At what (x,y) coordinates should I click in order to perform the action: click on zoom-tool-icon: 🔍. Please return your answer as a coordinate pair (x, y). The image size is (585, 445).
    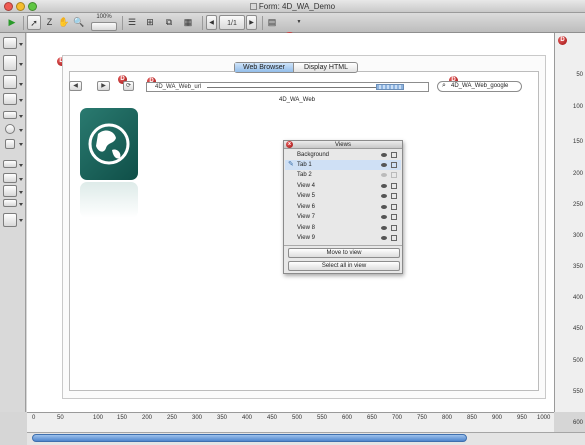
    Looking at the image, I should click on (79, 22).